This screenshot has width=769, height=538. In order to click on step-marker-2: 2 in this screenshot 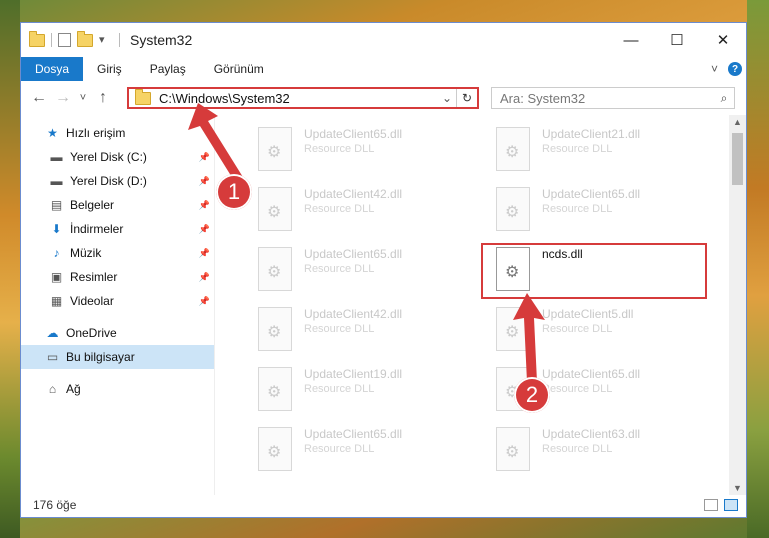, I will do `click(532, 395)`.